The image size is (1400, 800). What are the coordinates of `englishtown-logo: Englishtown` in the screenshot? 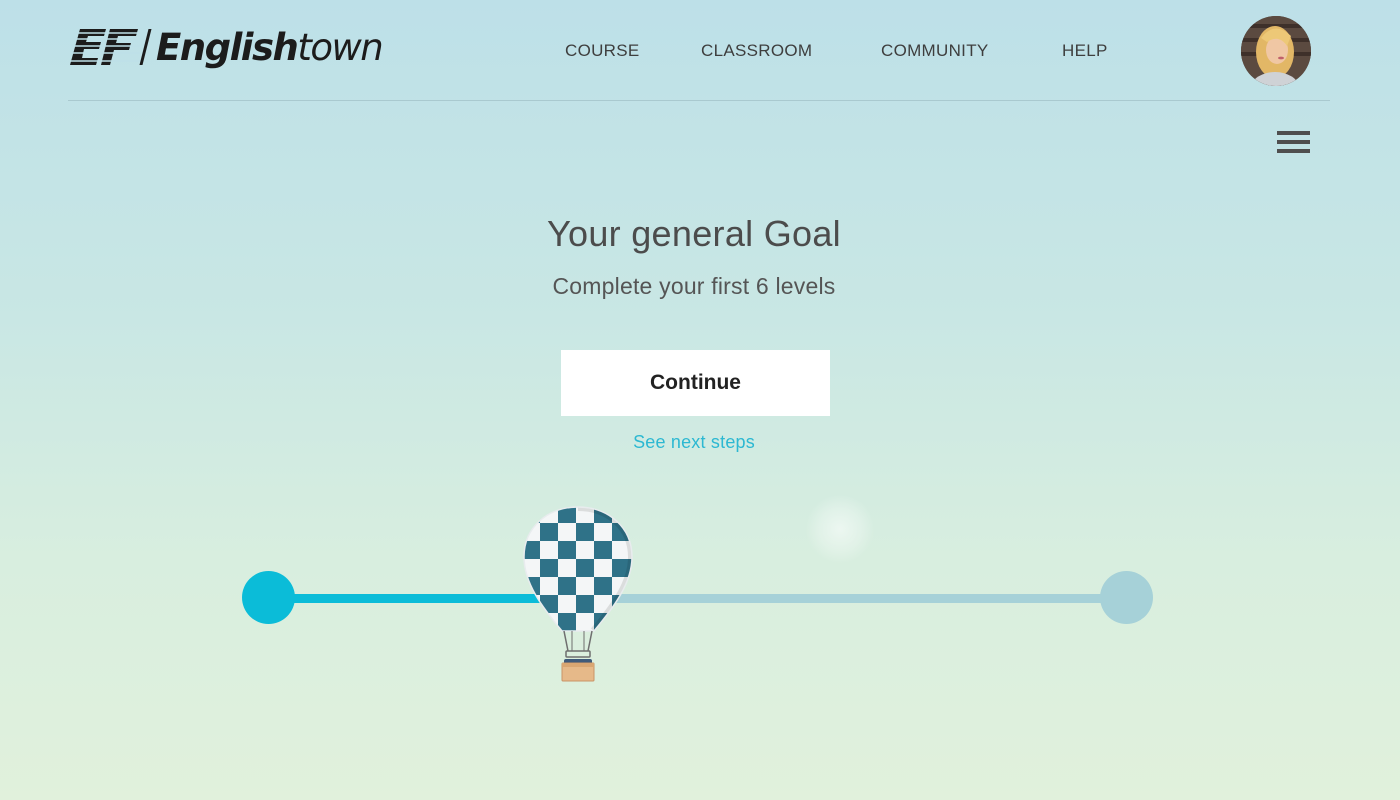 It's located at (227, 47).